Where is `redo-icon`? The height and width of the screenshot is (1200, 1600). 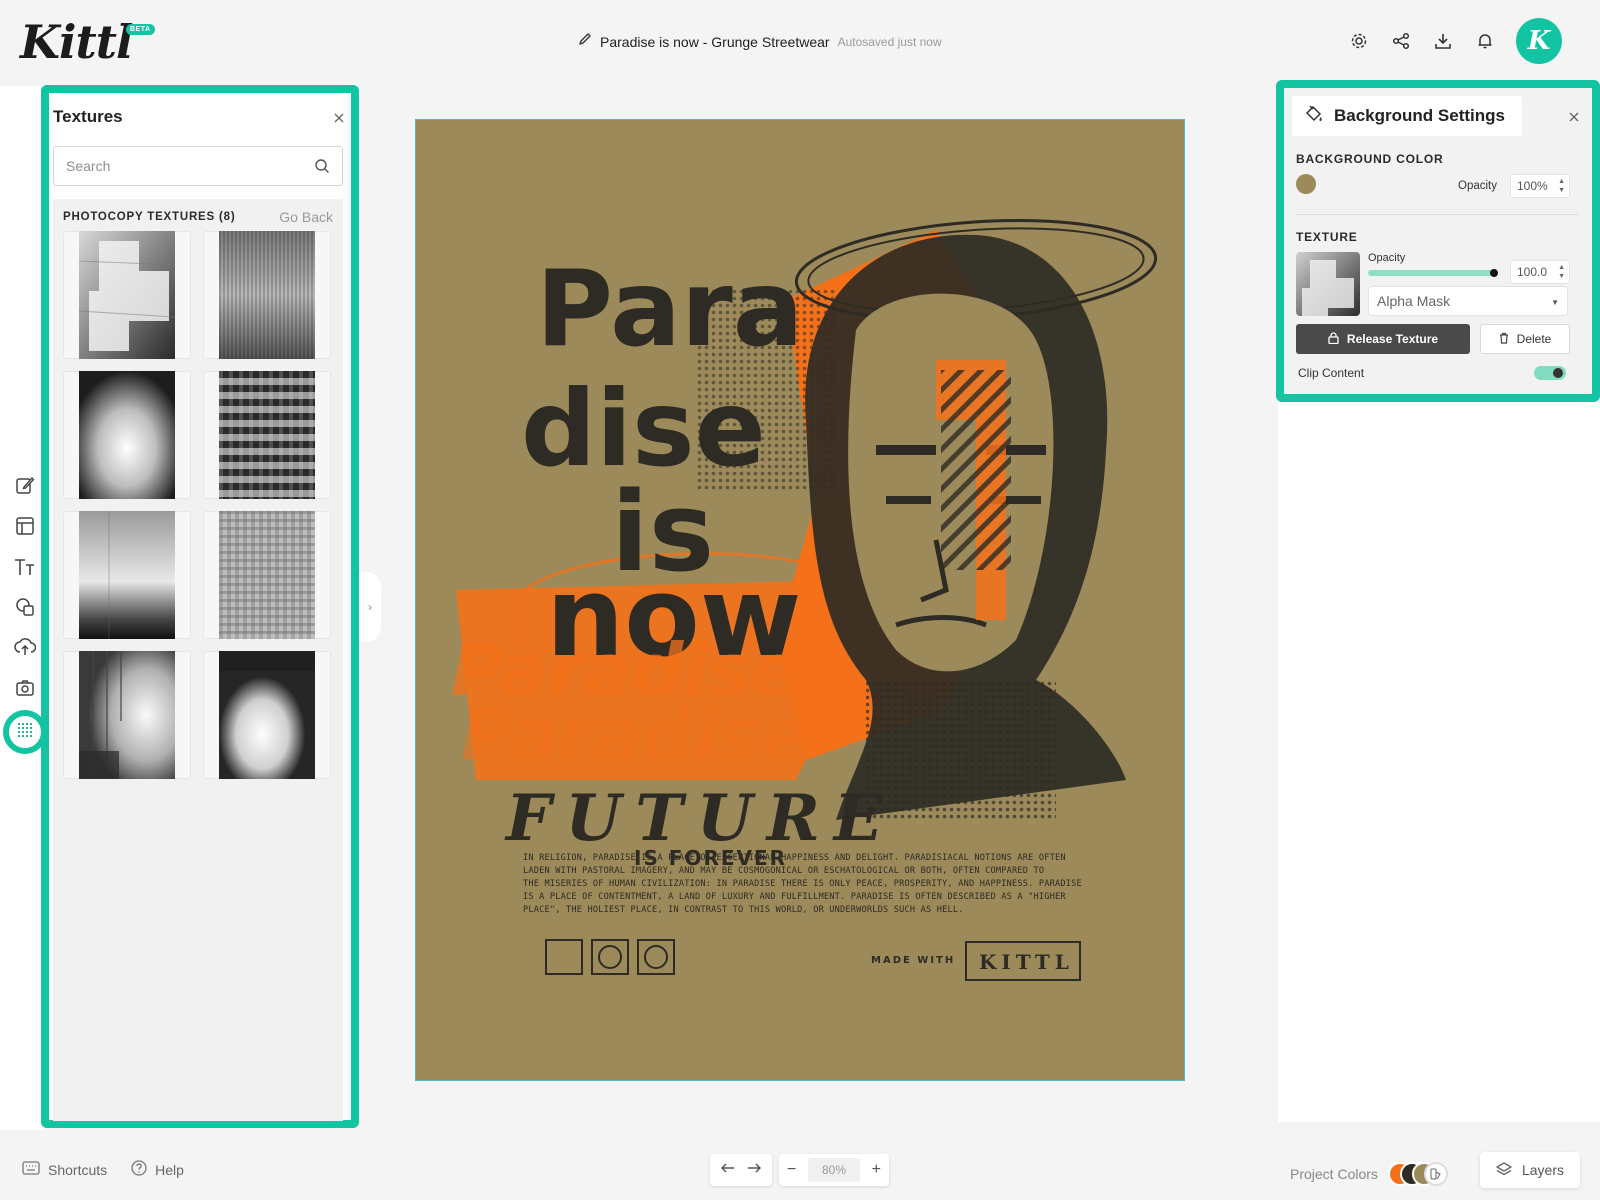 redo-icon is located at coordinates (754, 1170).